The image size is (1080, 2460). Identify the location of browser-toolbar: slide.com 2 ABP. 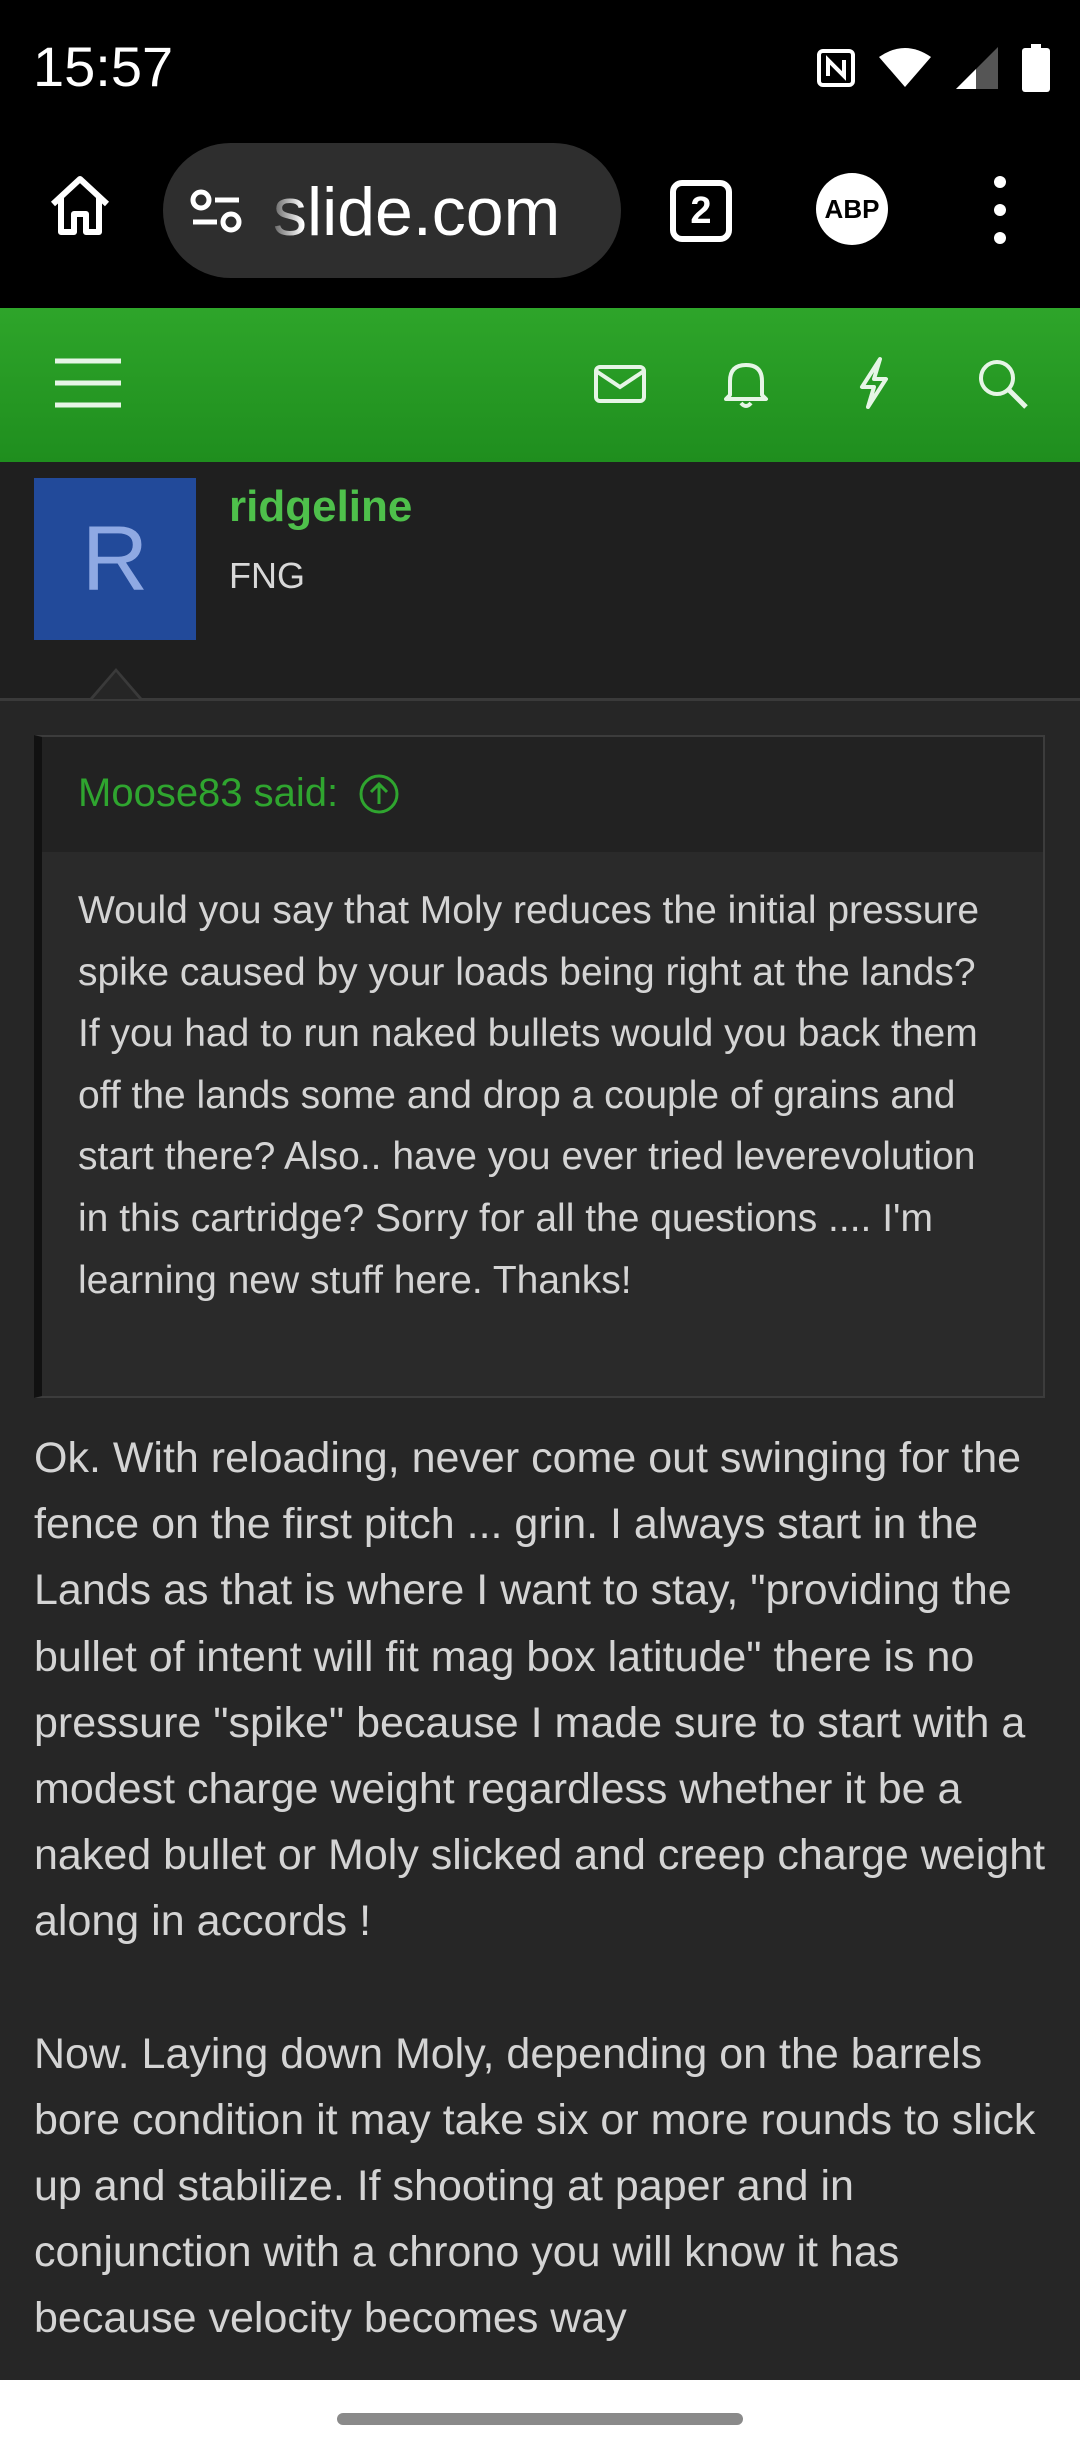
(540, 224).